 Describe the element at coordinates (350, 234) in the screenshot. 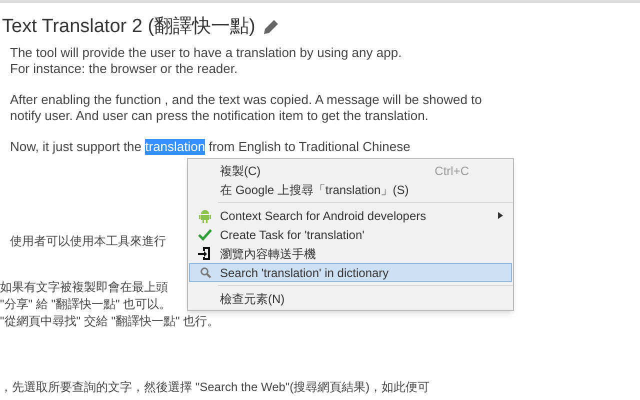

I see `menu-item: Create Task for 'translation'` at that location.